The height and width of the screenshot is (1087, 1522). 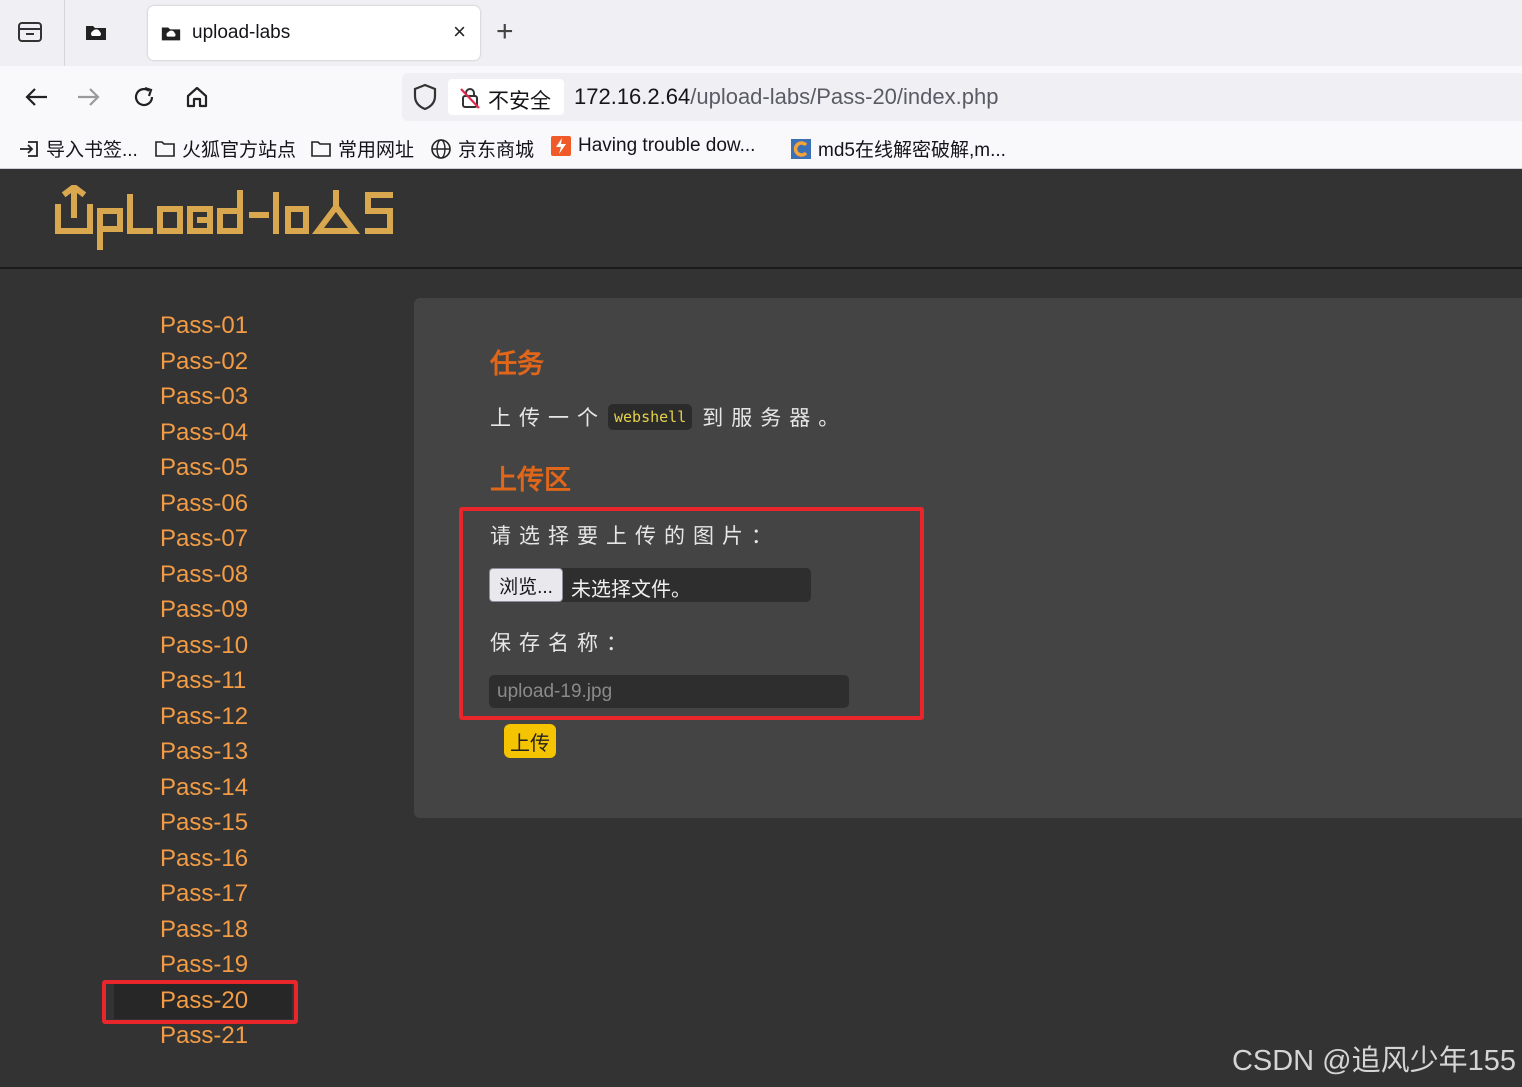 What do you see at coordinates (459, 32) in the screenshot?
I see `tab-close-button: ×` at bounding box center [459, 32].